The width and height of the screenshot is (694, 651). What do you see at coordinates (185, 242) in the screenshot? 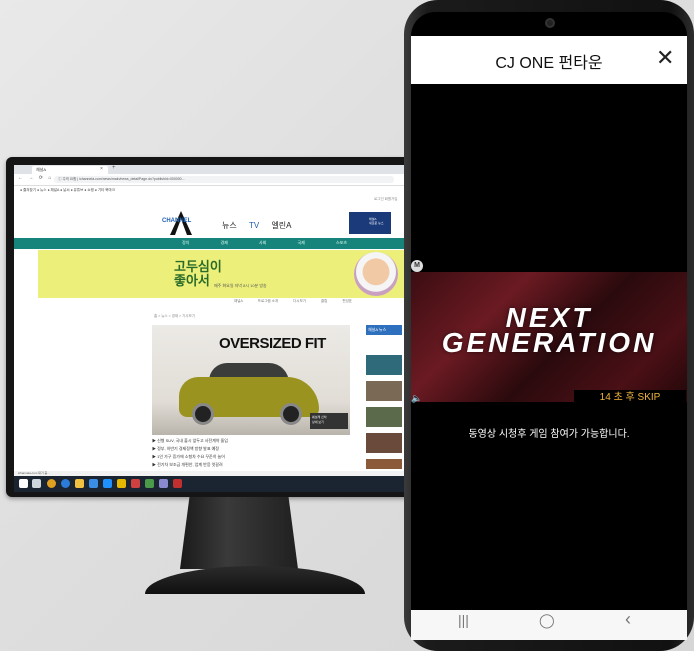
I see `menu-item: 정치` at bounding box center [185, 242].